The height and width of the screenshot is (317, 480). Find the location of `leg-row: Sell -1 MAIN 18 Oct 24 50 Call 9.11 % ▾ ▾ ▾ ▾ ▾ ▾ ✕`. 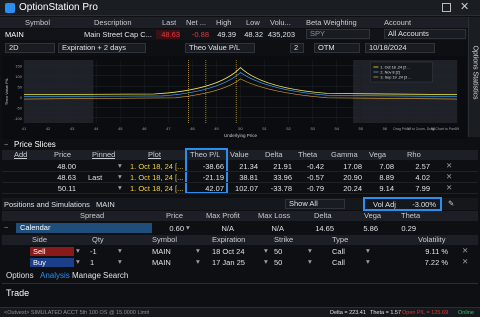

leg-row: Sell -1 MAIN 18 Oct 24 50 Call 9.11 % ▾ ▾ ▾ ▾ ▾ ▾ ✕ is located at coordinates (240, 251).